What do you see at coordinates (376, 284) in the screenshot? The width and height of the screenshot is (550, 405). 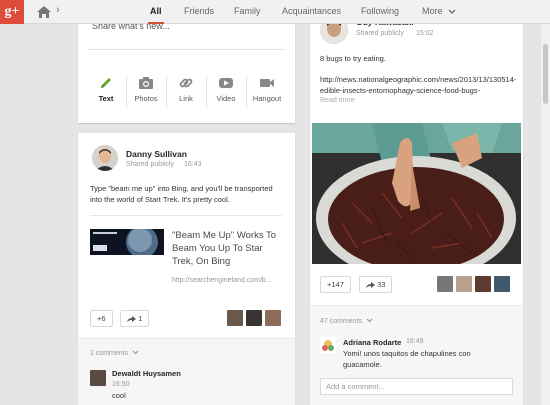 I see `reshare-button: 33` at bounding box center [376, 284].